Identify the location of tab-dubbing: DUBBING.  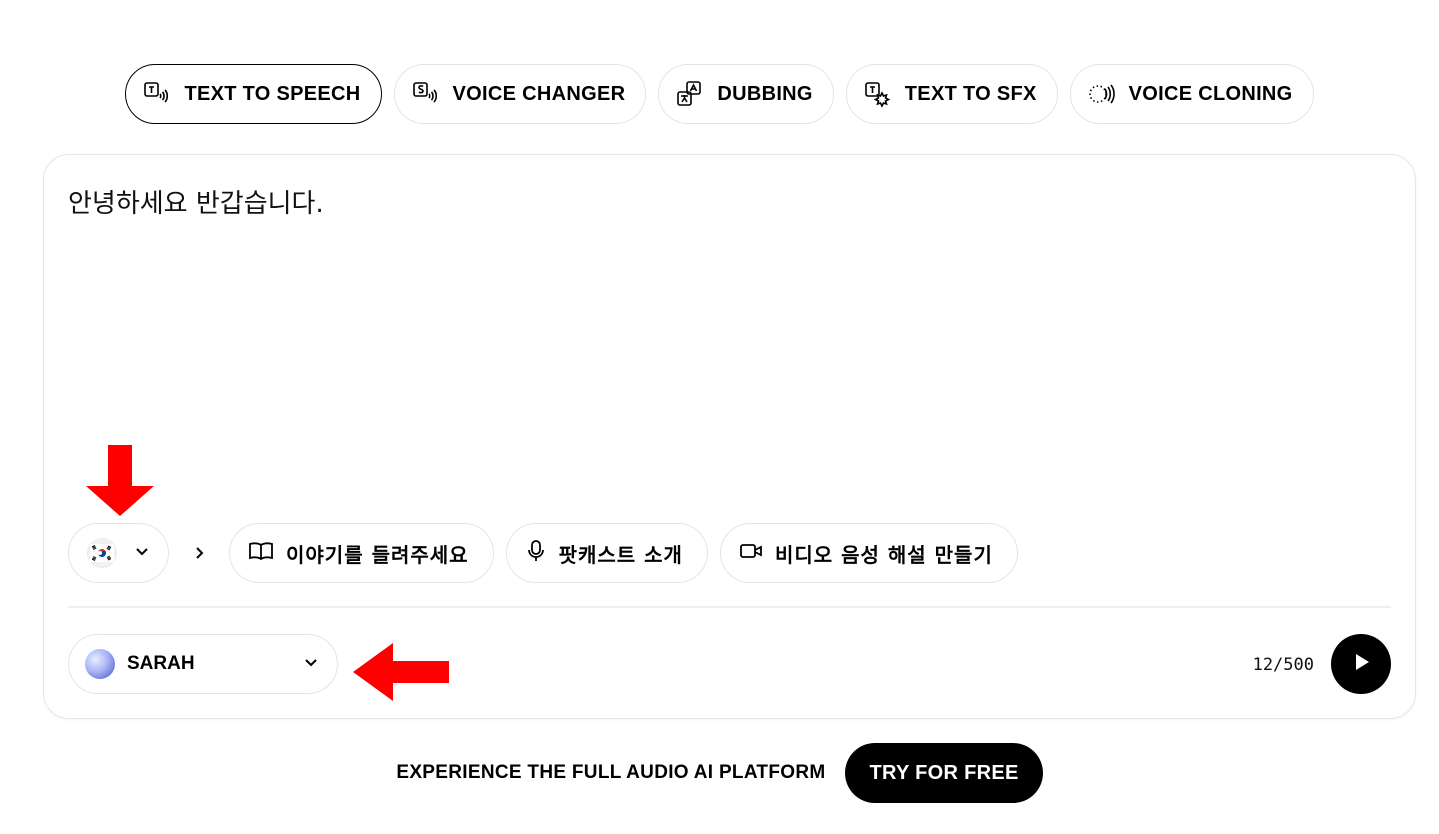
(746, 94).